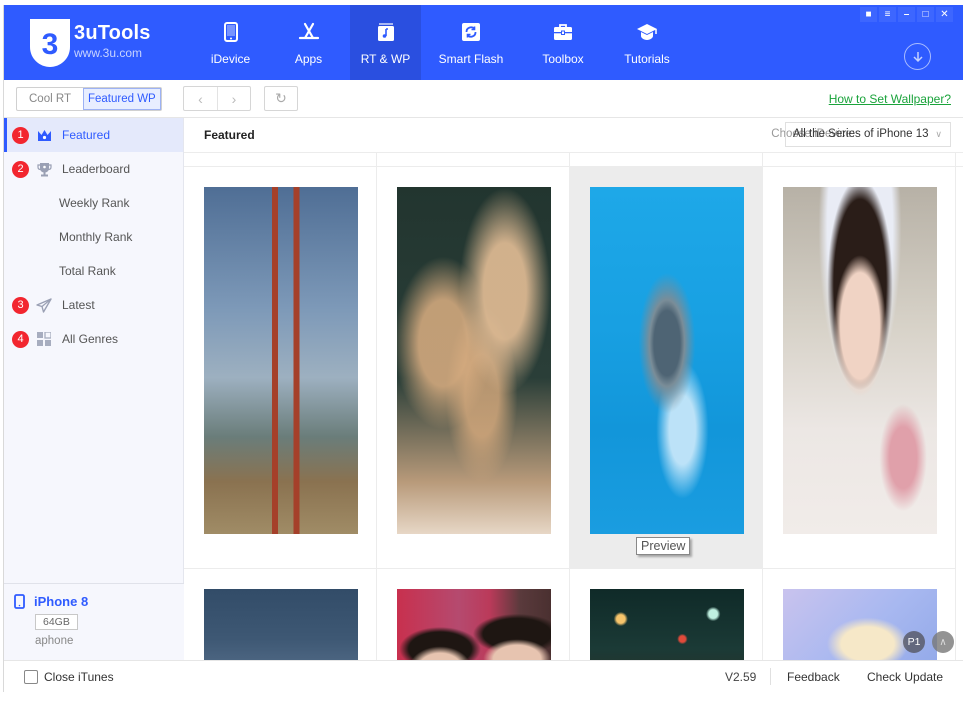 The image size is (966, 713). What do you see at coordinates (563, 59) in the screenshot?
I see `nav-label: Toolbox` at bounding box center [563, 59].